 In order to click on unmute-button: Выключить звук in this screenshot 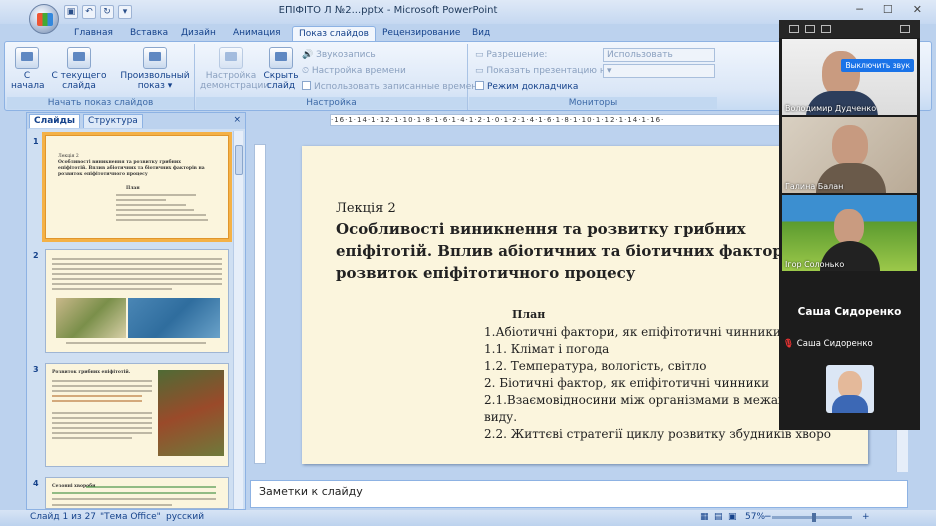, I will do `click(877, 65)`.